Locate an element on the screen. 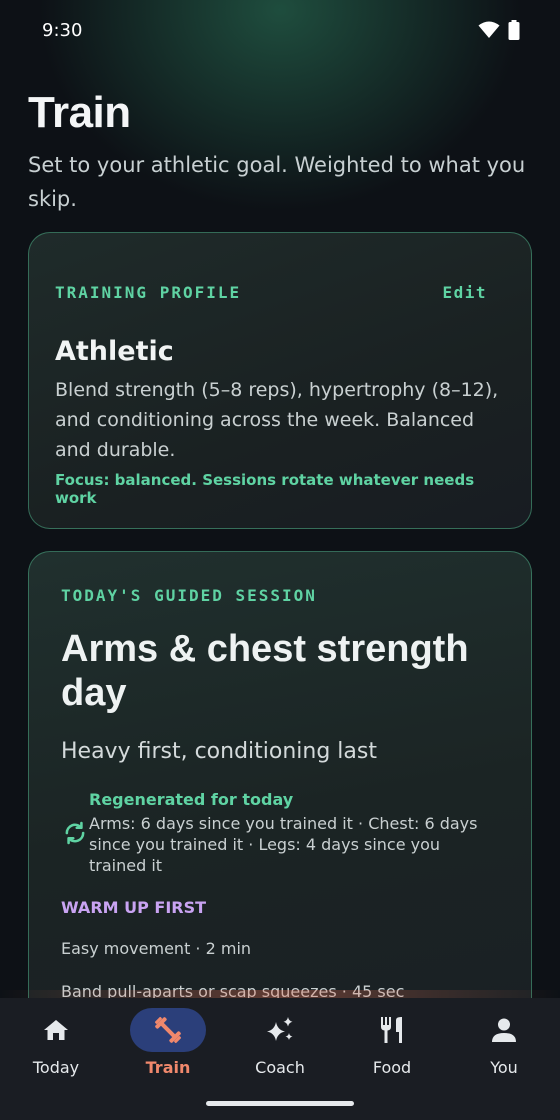  wifi-icon is located at coordinates (489, 29).